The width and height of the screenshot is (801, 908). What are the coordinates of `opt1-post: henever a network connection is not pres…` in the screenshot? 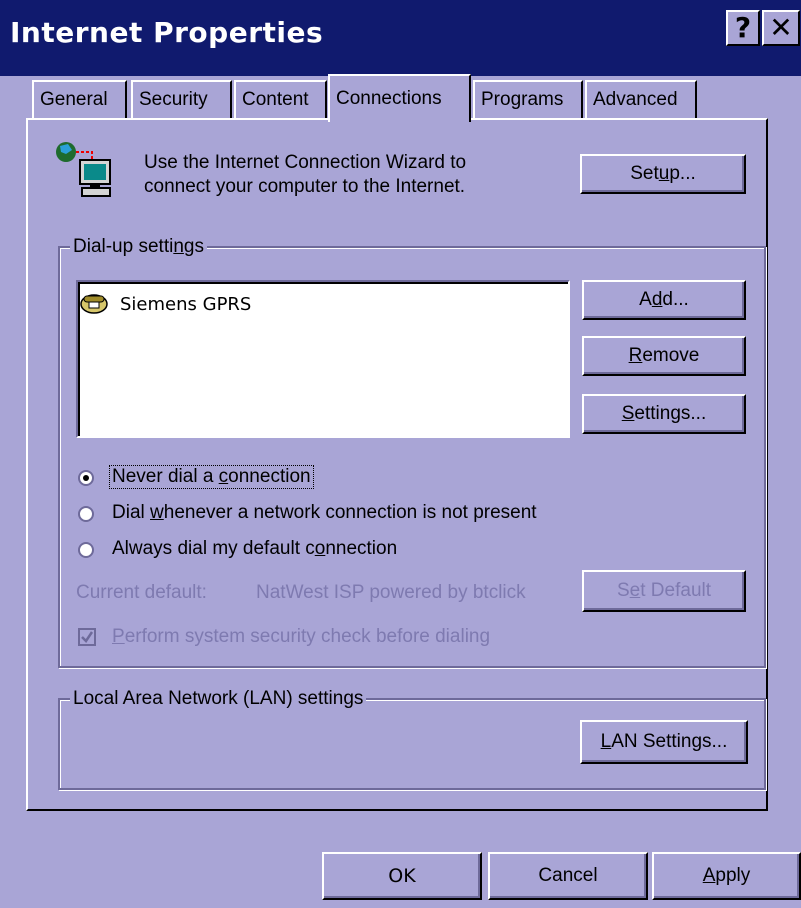 It's located at (350, 512).